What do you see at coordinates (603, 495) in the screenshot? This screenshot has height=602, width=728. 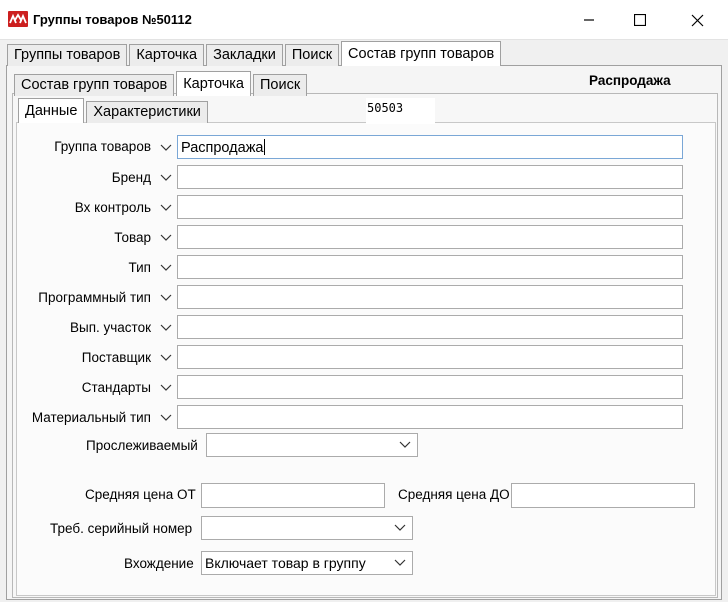 I see `price-to-field` at bounding box center [603, 495].